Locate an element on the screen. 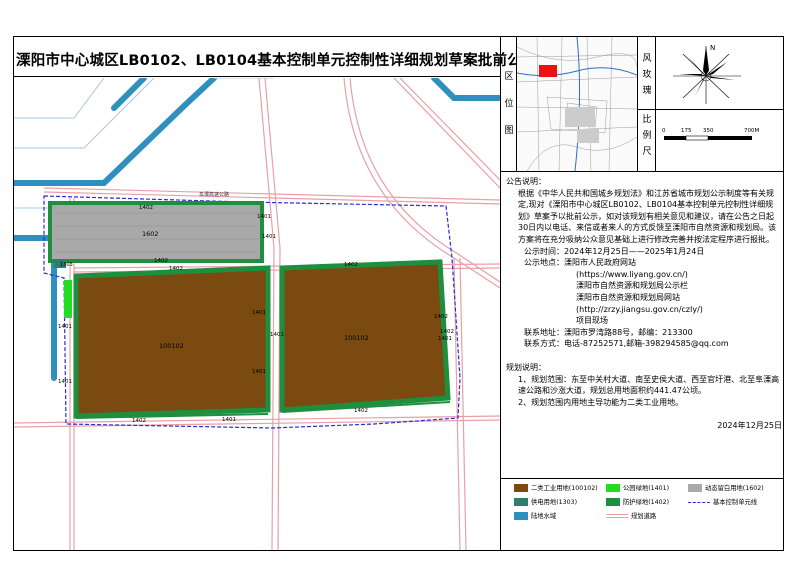  label-1402-a: 1402 is located at coordinates (146, 208).